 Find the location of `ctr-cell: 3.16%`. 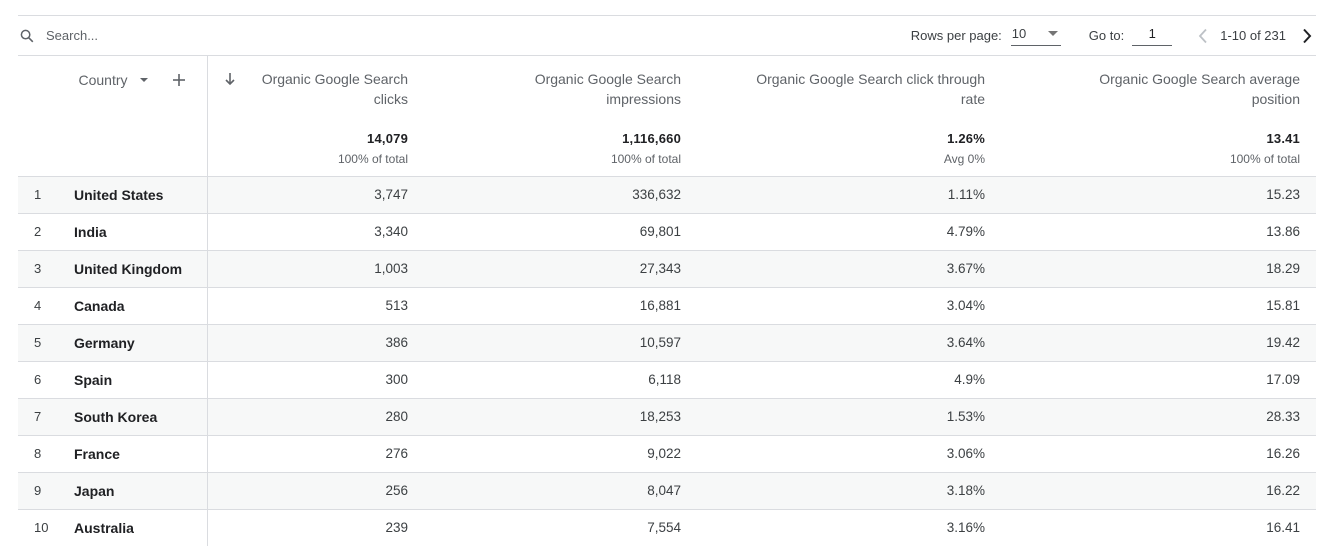

ctr-cell: 3.16% is located at coordinates (965, 528).